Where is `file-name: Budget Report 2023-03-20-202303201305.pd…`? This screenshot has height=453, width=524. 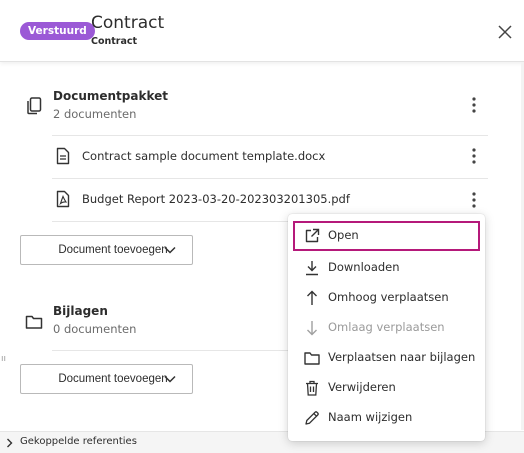
file-name: Budget Report 2023-03-20-202303201305.pd… is located at coordinates (216, 199).